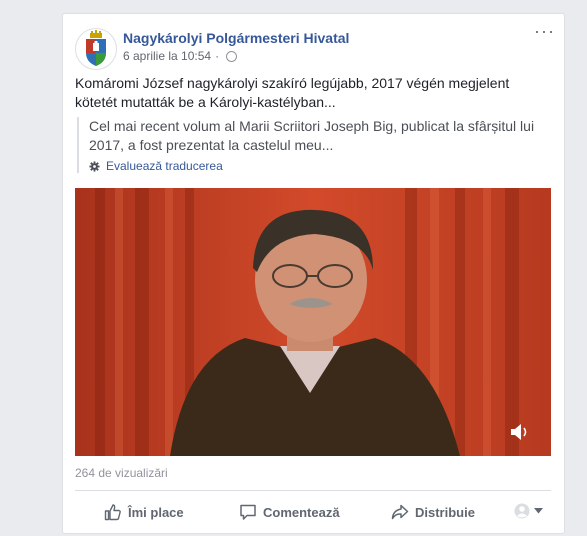  What do you see at coordinates (164, 166) in the screenshot?
I see `rate-translation-label: Evaluează traducerea` at bounding box center [164, 166].